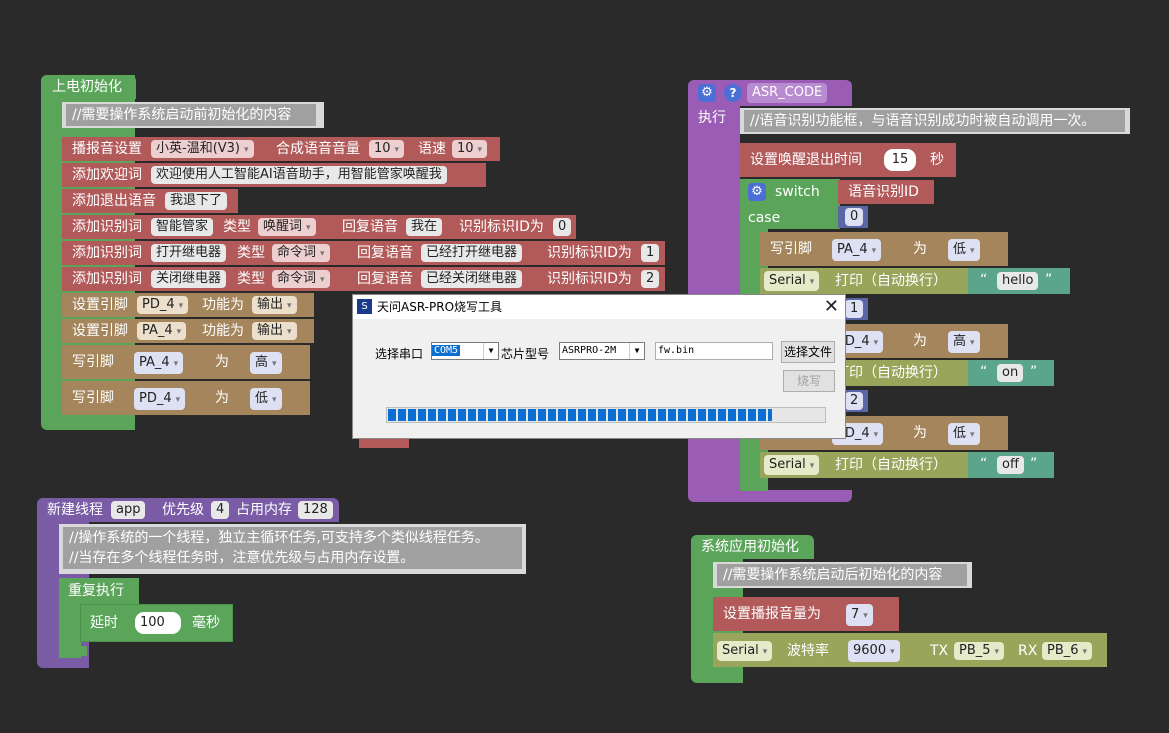 Image resolution: width=1169 pixels, height=733 pixels. What do you see at coordinates (842, 575) in the screenshot?
I see `sys-init-comment: //需要操作系统启动后初始化的内容` at bounding box center [842, 575].